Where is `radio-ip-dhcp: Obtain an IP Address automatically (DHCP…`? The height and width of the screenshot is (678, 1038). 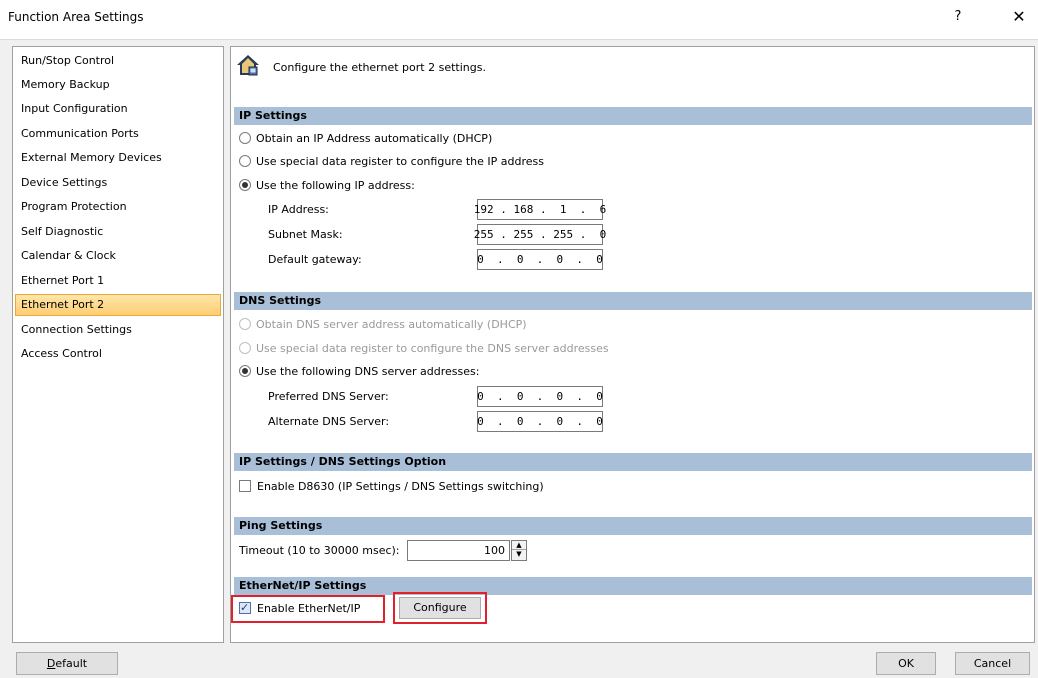 radio-ip-dhcp: Obtain an IP Address automatically (DHCP… is located at coordinates (365, 139).